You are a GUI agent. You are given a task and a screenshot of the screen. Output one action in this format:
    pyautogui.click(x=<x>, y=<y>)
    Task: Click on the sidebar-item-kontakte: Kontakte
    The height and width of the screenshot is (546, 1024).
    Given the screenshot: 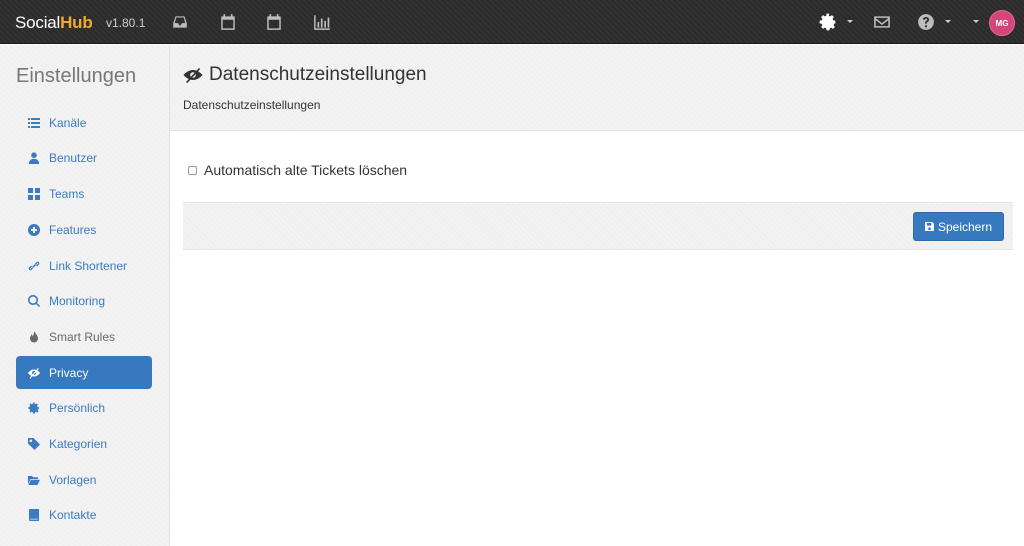 What is the action you would take?
    pyautogui.click(x=84, y=514)
    